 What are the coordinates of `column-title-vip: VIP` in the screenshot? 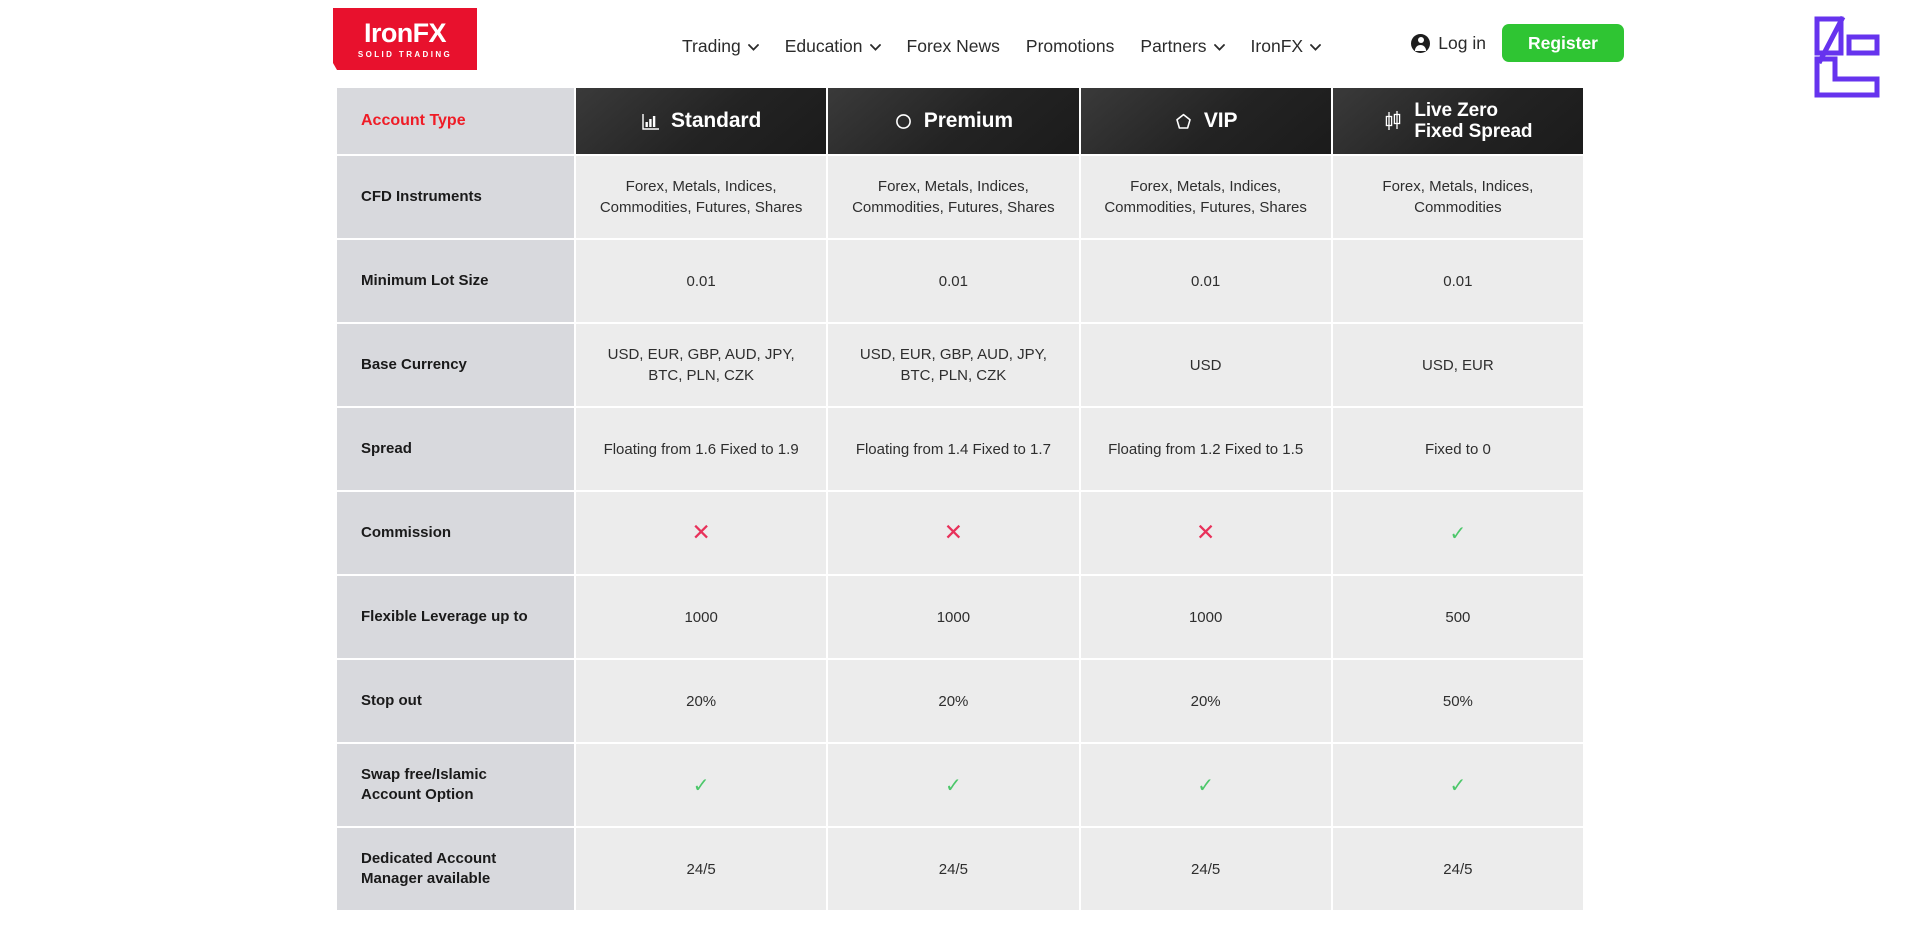 It's located at (1220, 120).